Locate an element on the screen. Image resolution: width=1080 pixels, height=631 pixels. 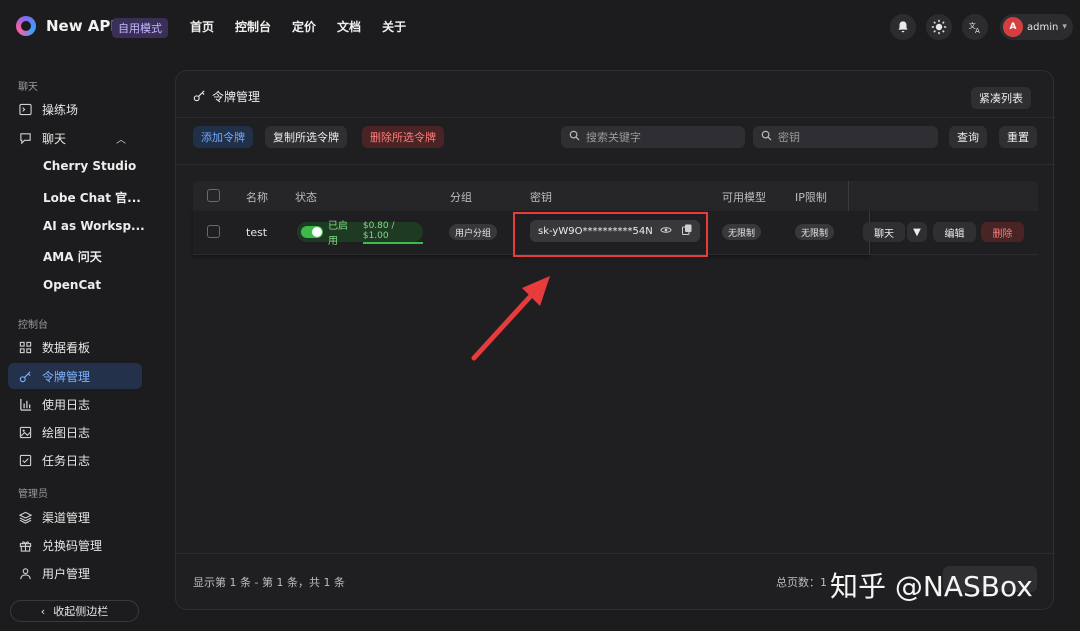
status-badge: 已启用 $0.80 / $1.00 is located at coordinates (360, 234).